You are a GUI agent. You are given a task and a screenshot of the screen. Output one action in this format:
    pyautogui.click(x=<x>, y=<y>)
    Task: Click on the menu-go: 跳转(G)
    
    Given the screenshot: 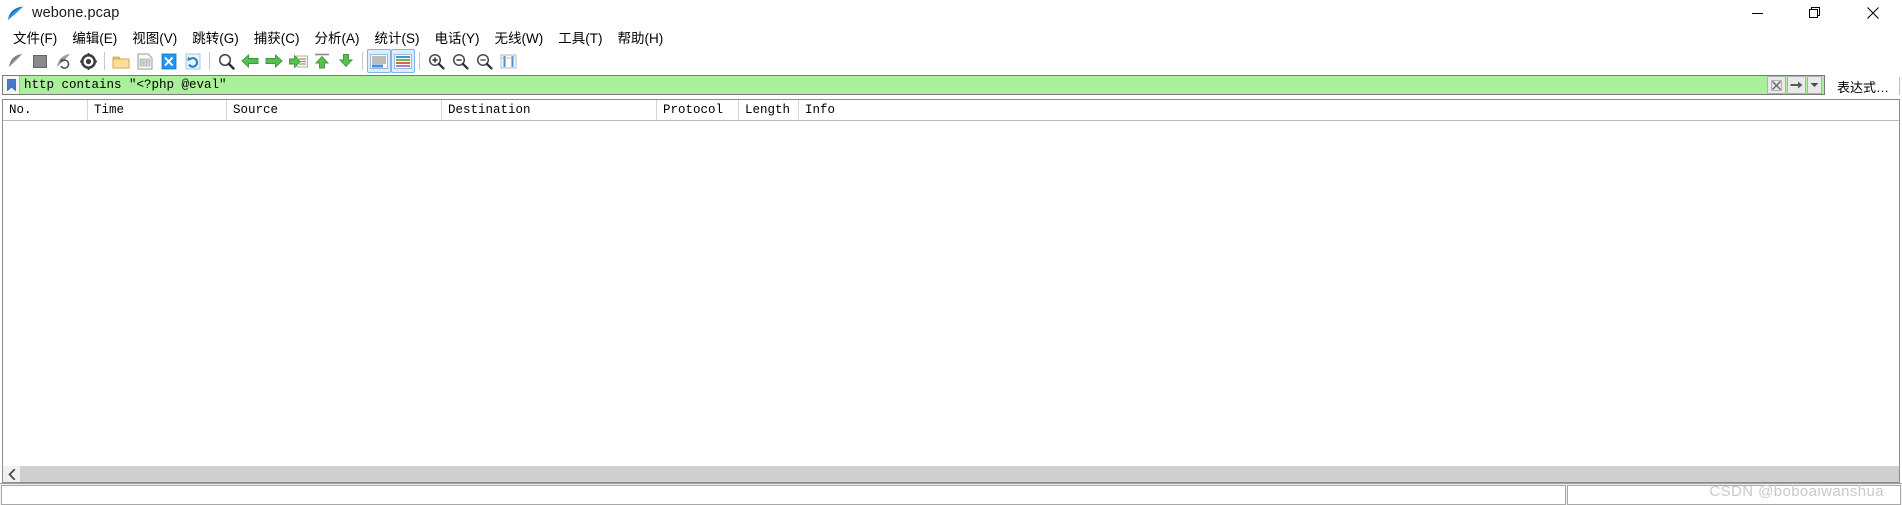 What is the action you would take?
    pyautogui.click(x=215, y=37)
    